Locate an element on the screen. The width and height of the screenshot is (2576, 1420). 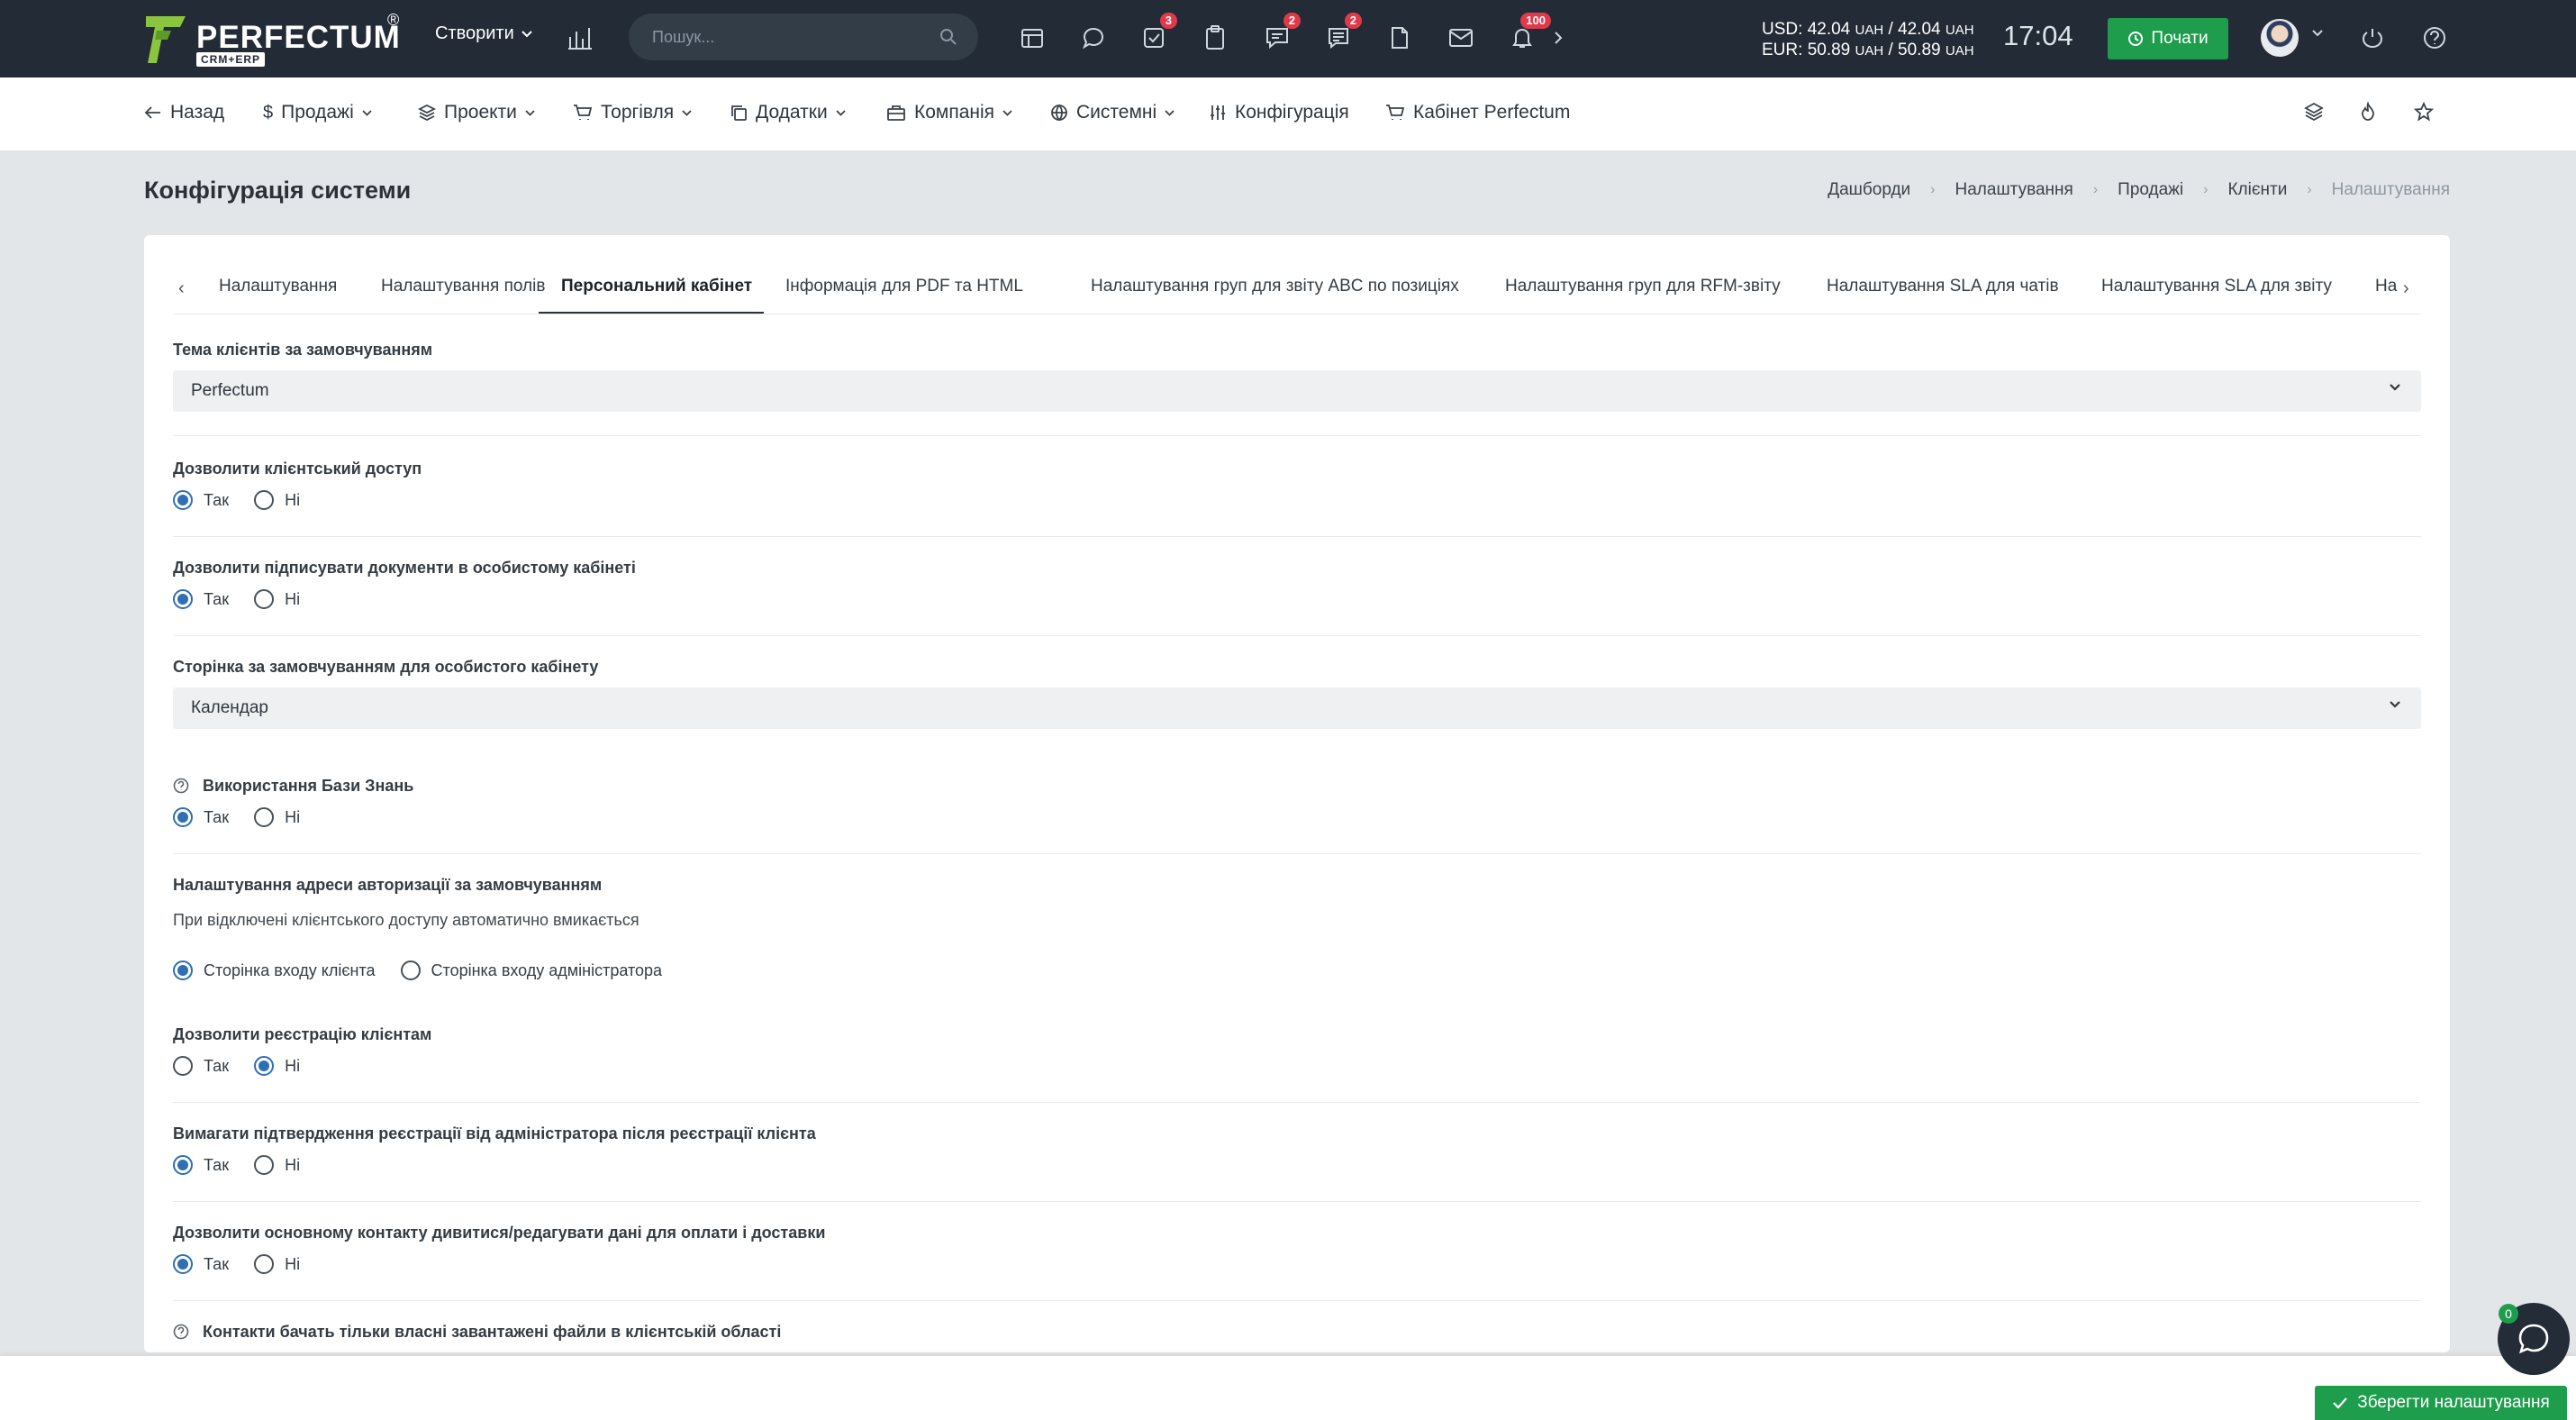
client-access-no-label: Ні is located at coordinates (292, 500).